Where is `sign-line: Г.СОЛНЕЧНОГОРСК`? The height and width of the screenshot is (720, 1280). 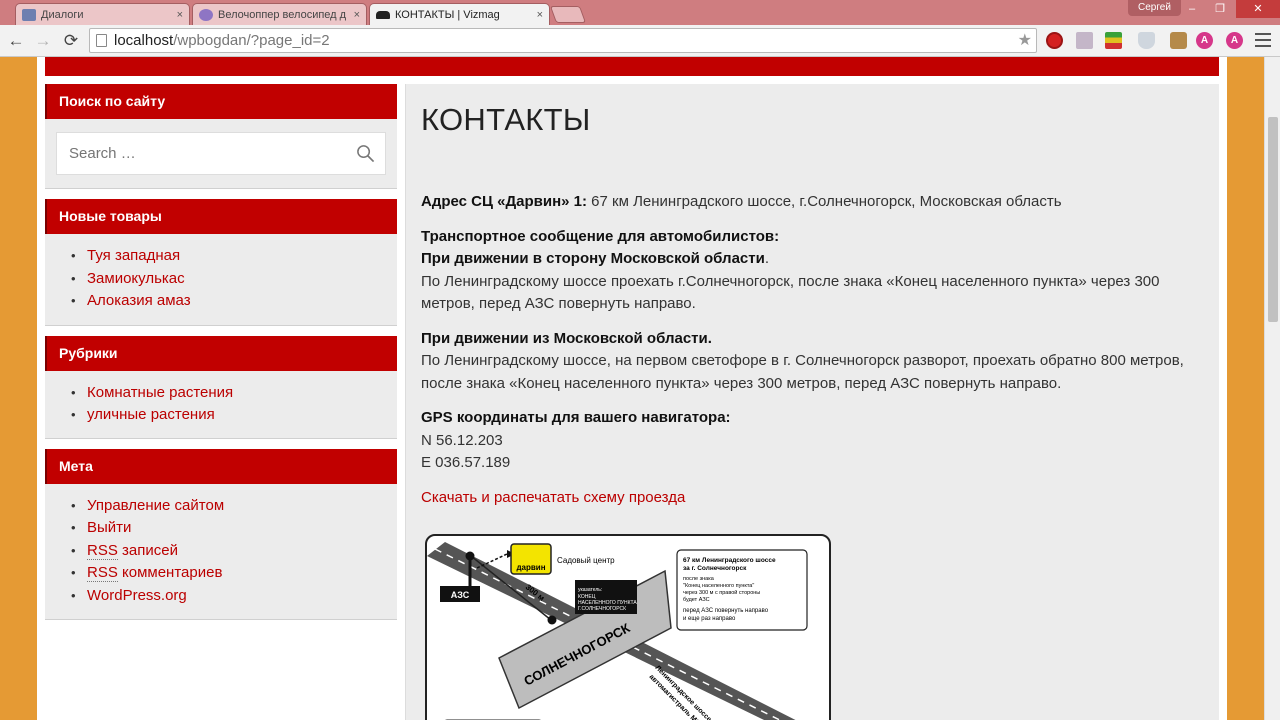
sign-line: Г.СОЛНЕЧНОГОРСК is located at coordinates (602, 609).